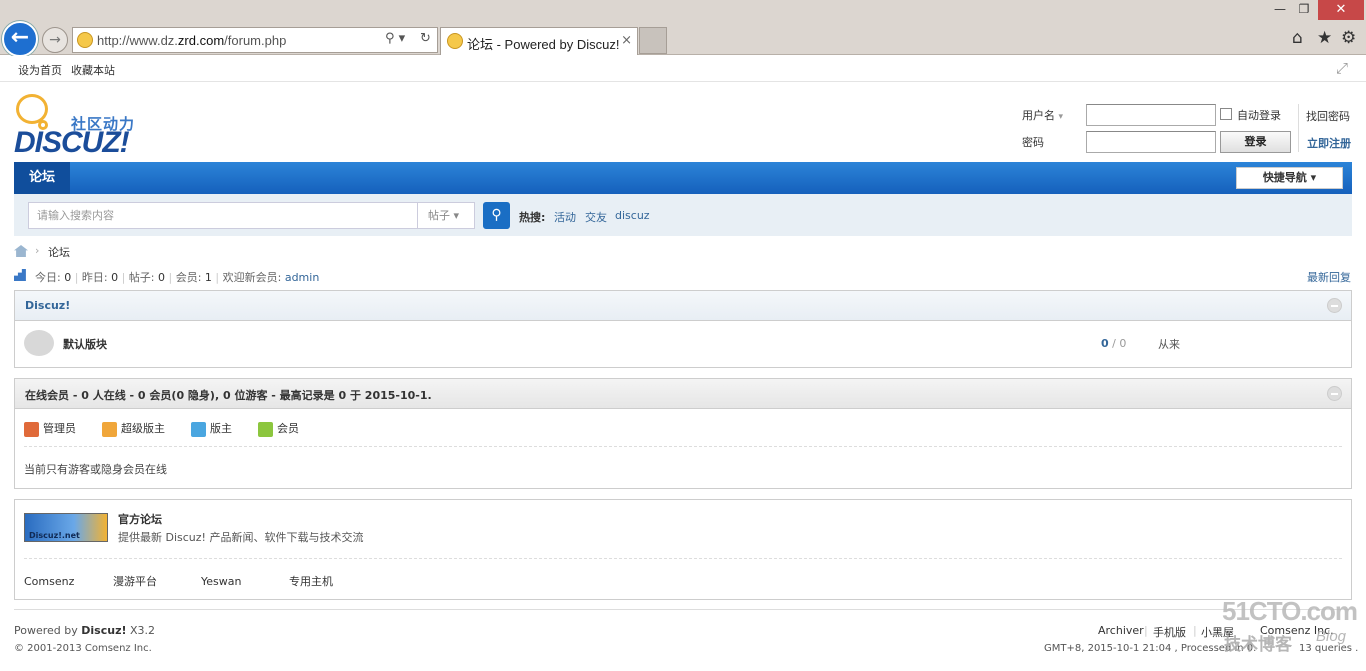  I want to click on newest-member-link: admin, so click(302, 277).